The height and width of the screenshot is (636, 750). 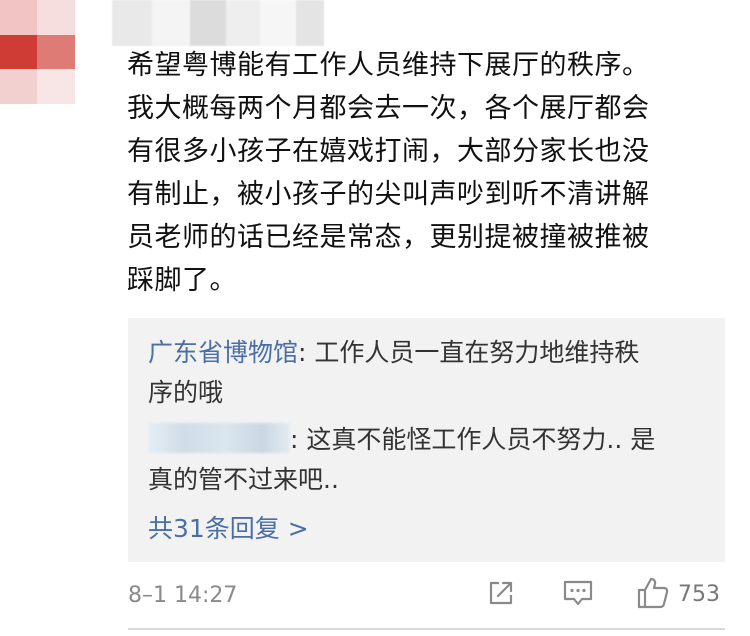 I want to click on comment-line: 有很多小孩子在嬉戏打闹，大部分家长也没, so click(x=388, y=151).